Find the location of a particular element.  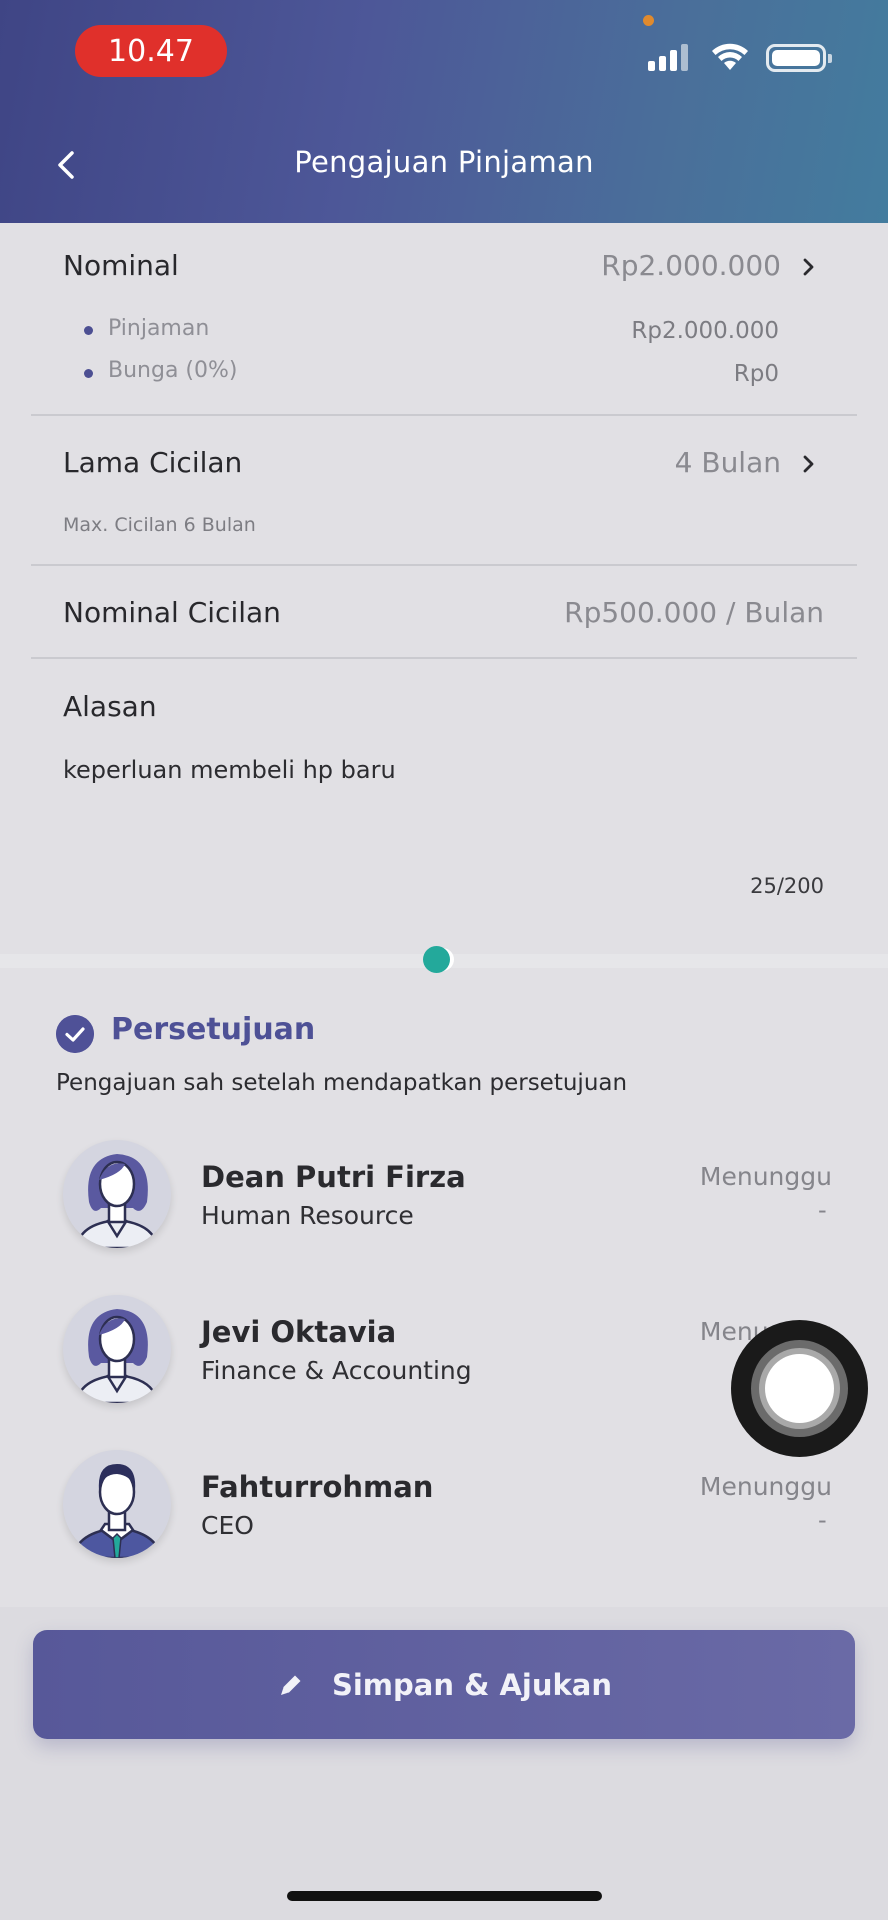

submit-button: Simpan & Ajukan is located at coordinates (444, 1684).